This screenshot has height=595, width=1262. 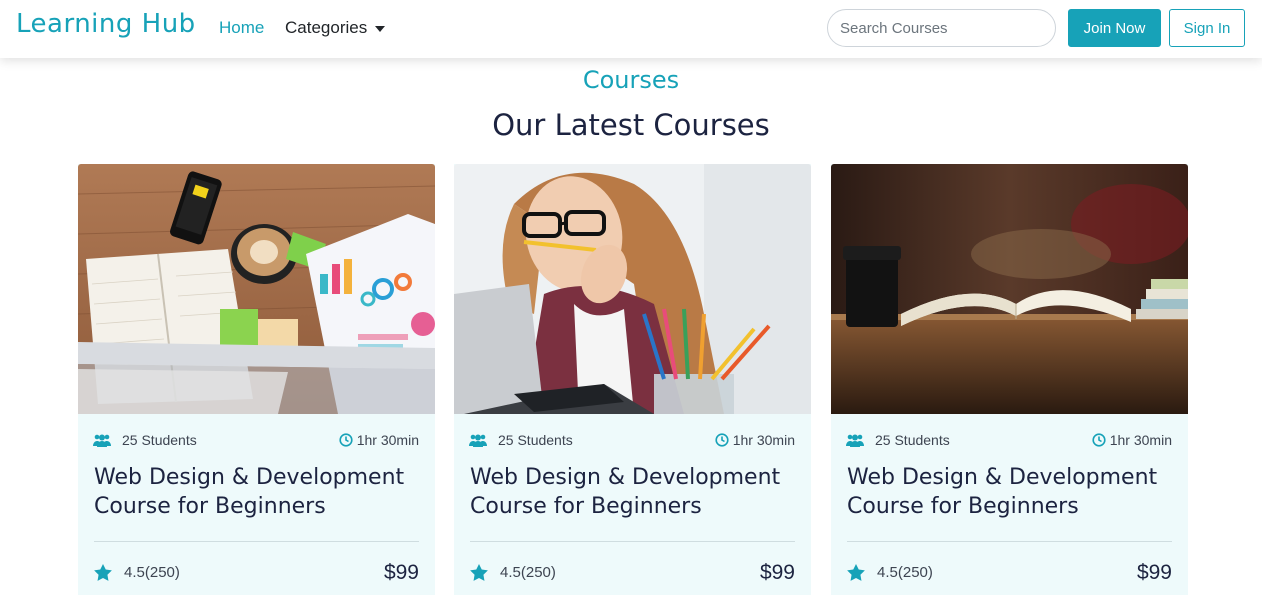 What do you see at coordinates (106, 24) in the screenshot?
I see `brand-logo: Learning Hub` at bounding box center [106, 24].